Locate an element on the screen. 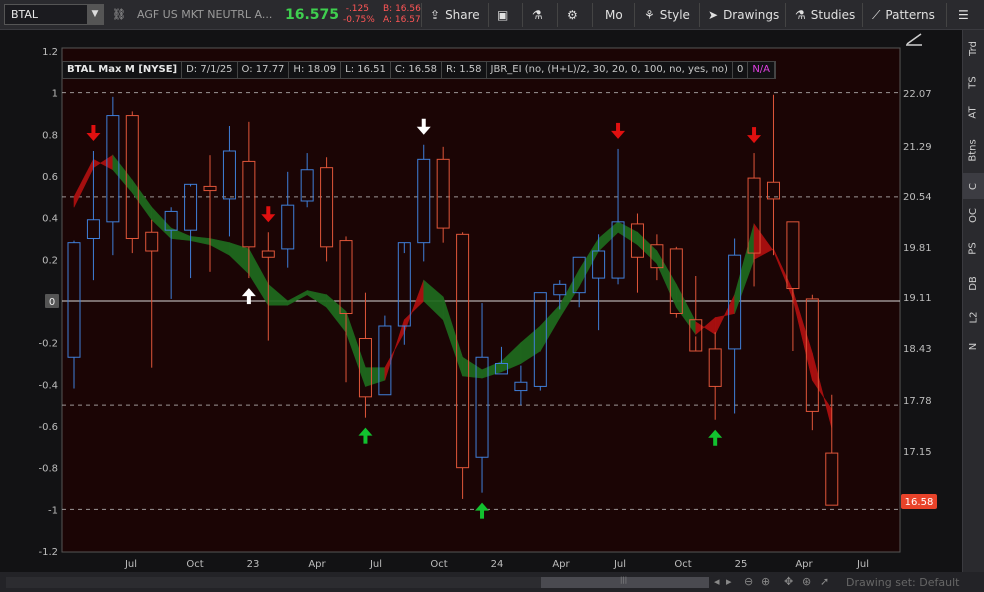  grip-icon: ||| is located at coordinates (624, 580).